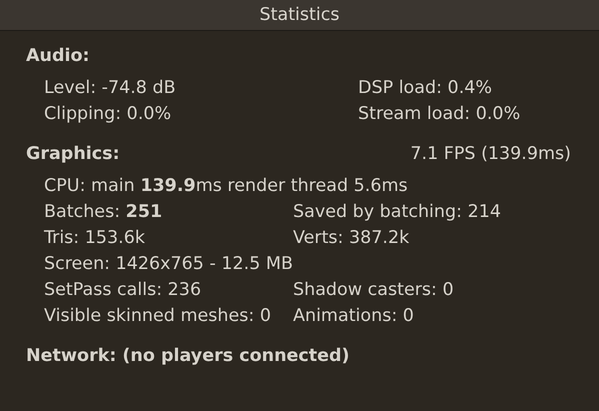  Describe the element at coordinates (439, 114) in the screenshot. I see `stat-text: Stream load: 0.0%` at that location.